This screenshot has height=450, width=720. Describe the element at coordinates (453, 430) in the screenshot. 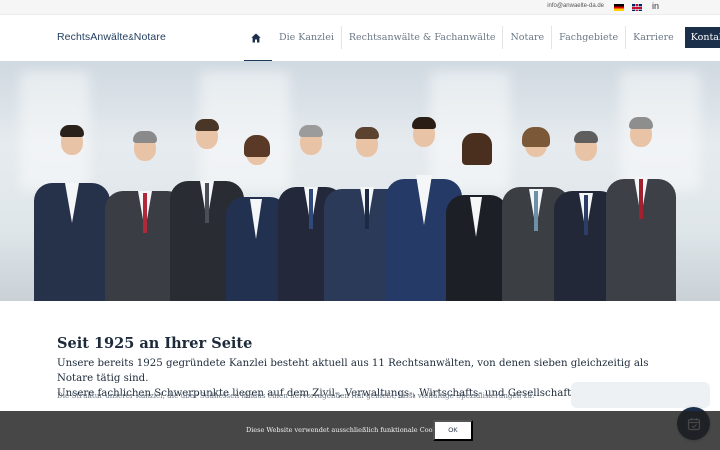

I see `cookie-ok-button: OK` at that location.